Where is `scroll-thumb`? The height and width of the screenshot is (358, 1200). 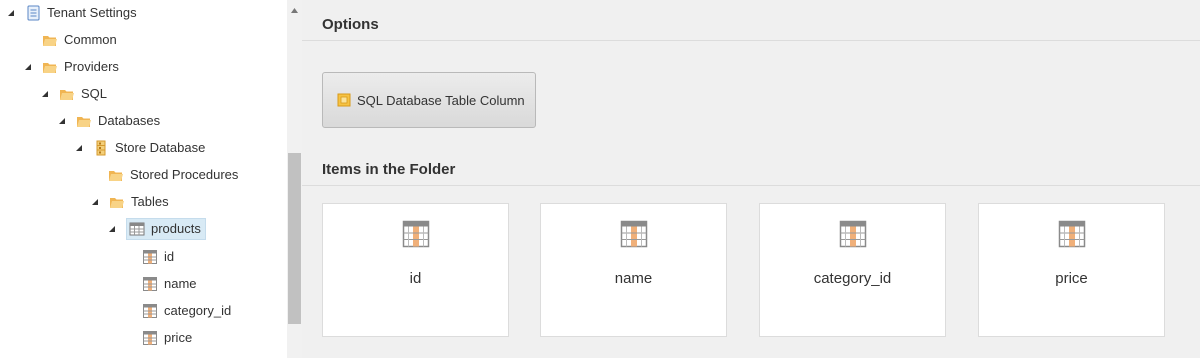
scroll-thumb is located at coordinates (294, 238).